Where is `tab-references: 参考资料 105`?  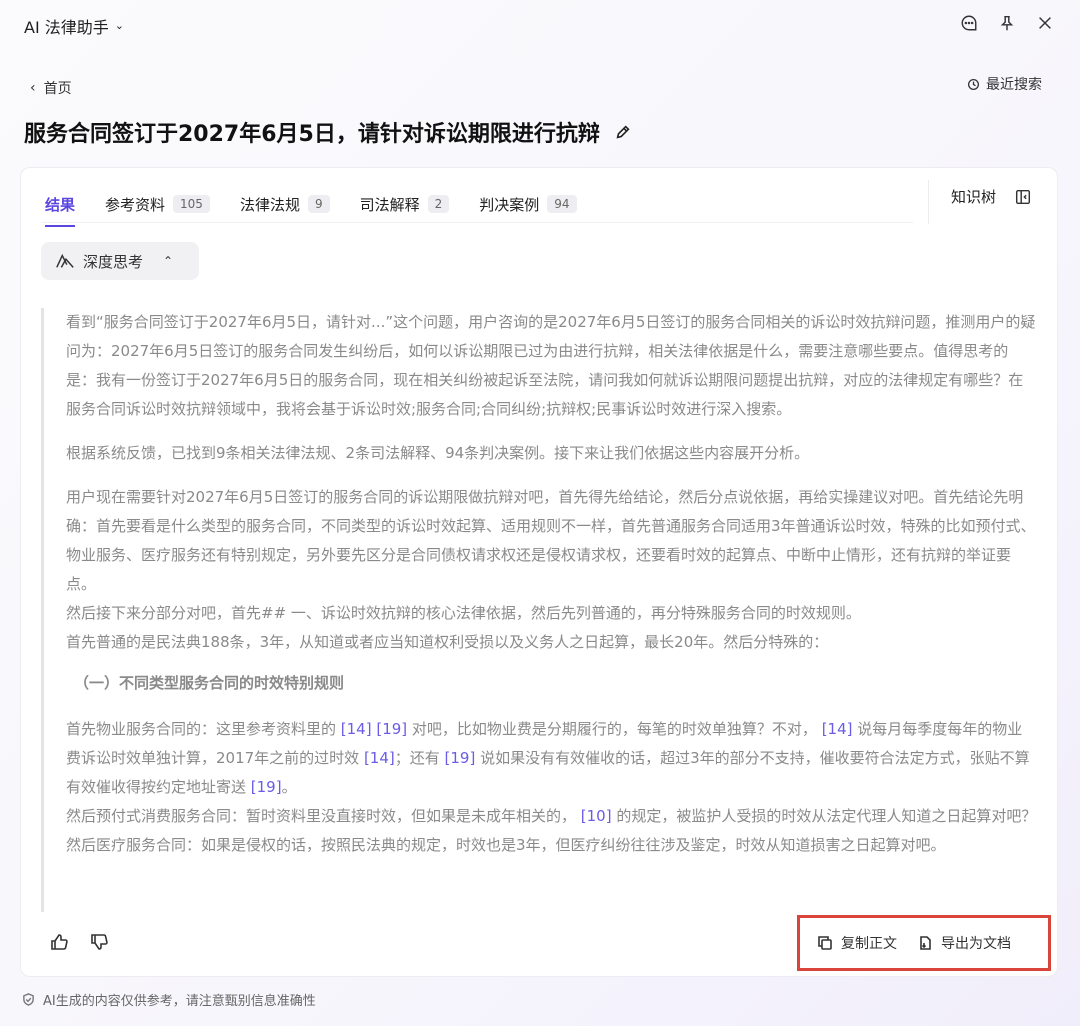 tab-references: 参考资料 105 is located at coordinates (157, 204).